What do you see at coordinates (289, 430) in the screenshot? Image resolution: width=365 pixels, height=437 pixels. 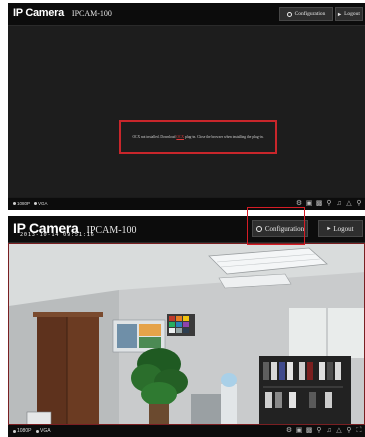 I see `settings-icon: ⚙` at bounding box center [289, 430].